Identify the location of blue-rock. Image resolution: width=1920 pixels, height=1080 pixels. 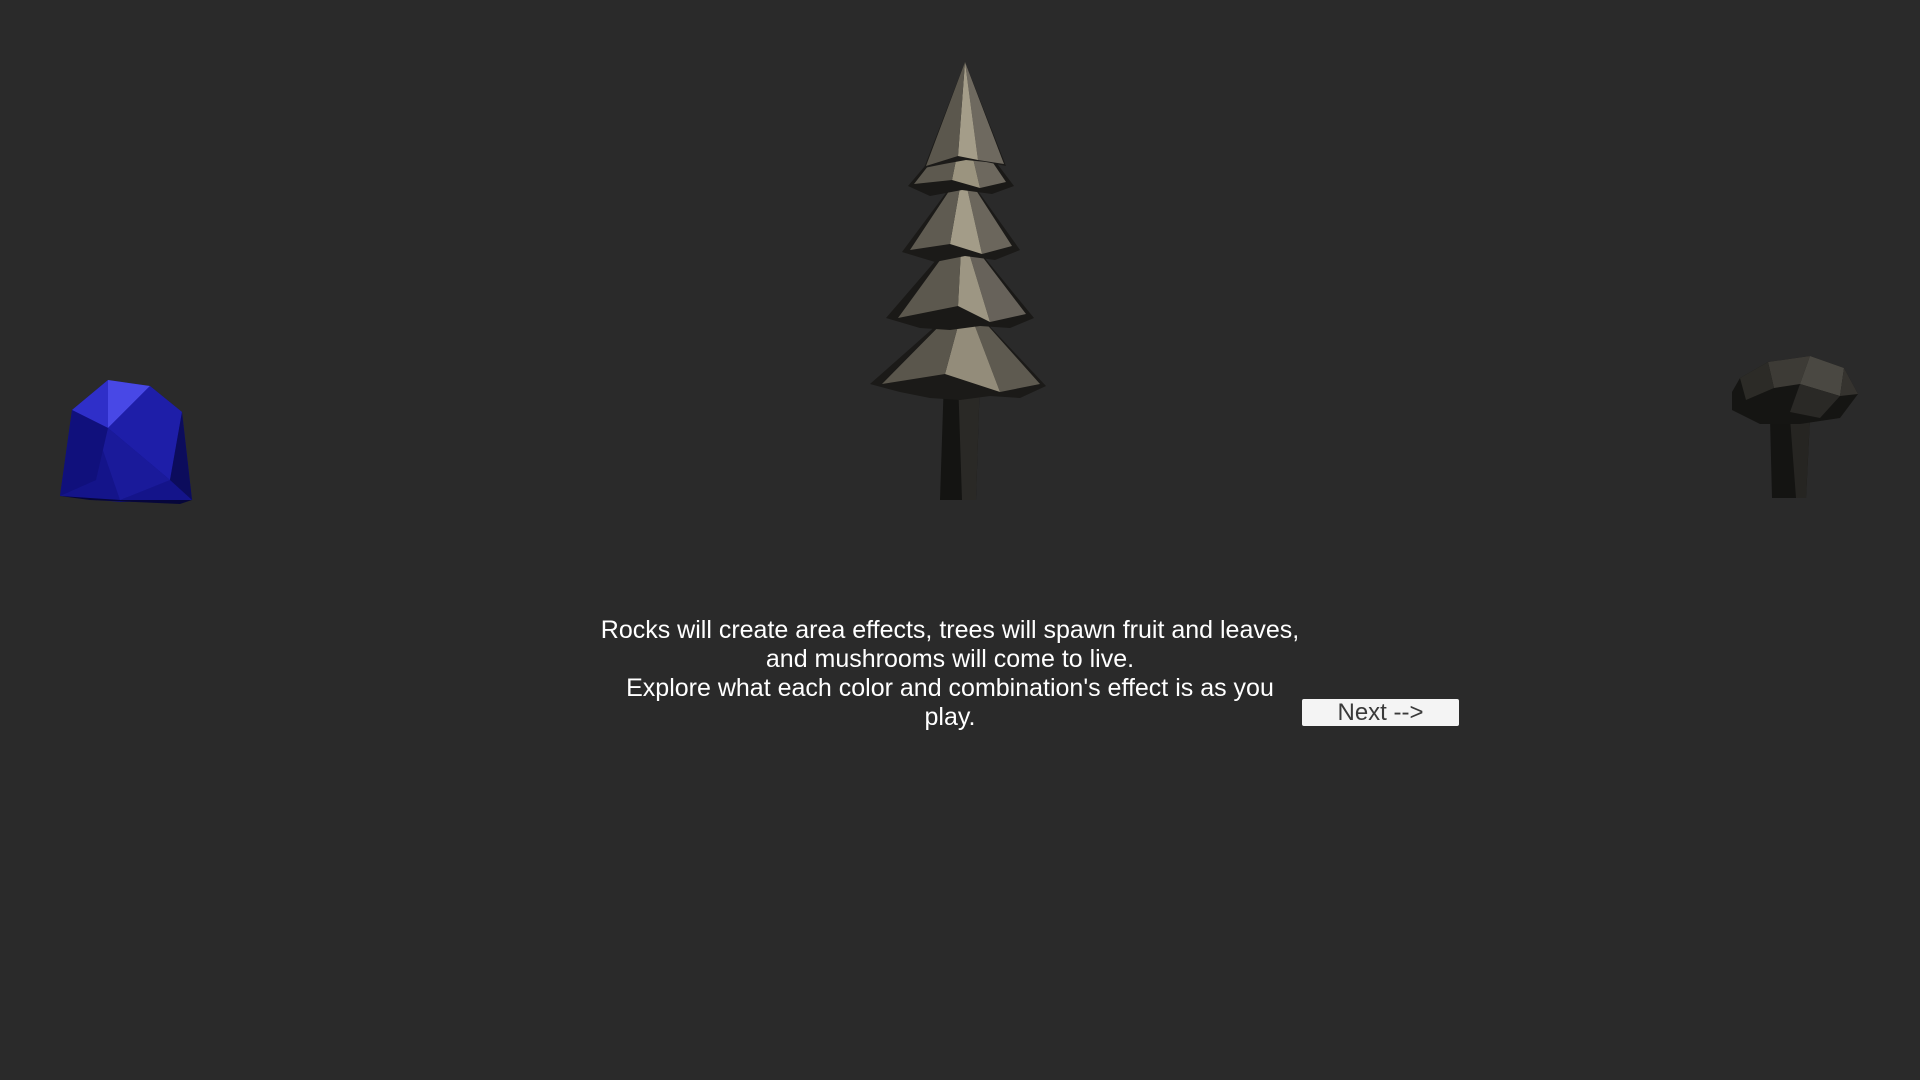
(126, 442).